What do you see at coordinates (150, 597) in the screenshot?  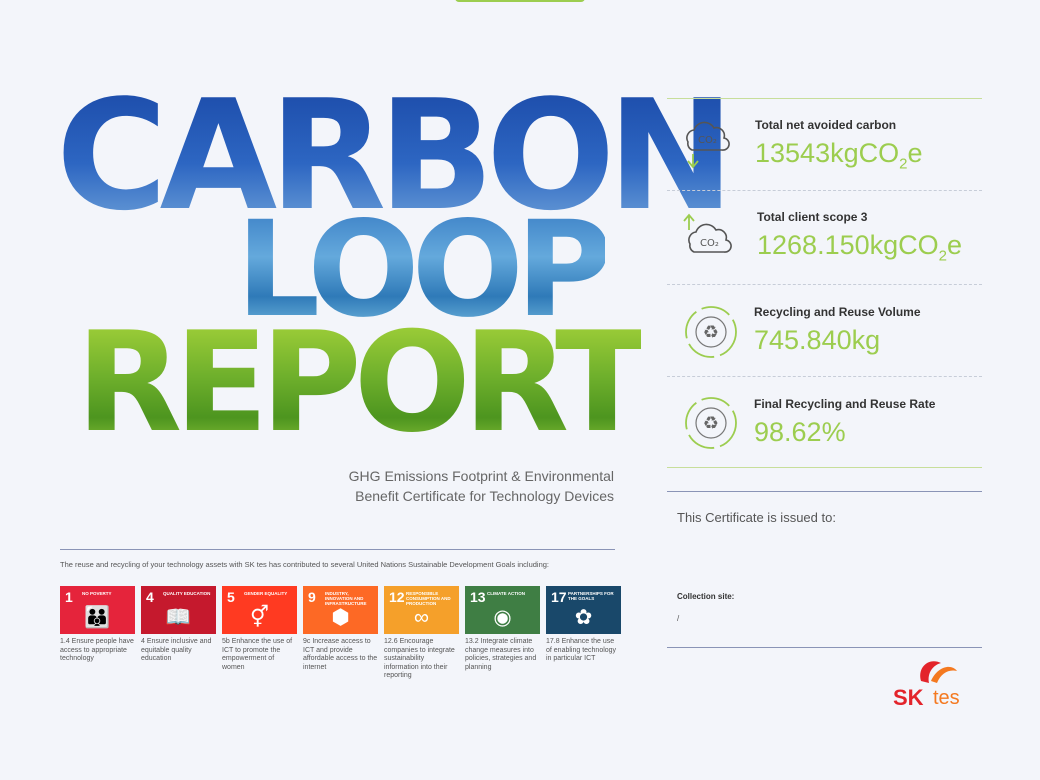 I see `sdg-number: 4` at bounding box center [150, 597].